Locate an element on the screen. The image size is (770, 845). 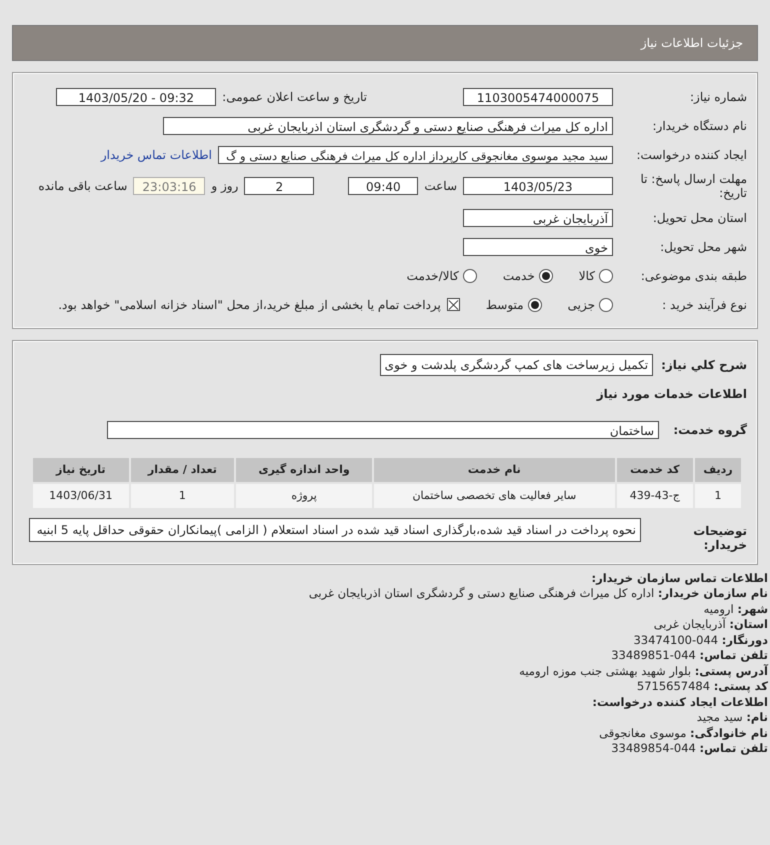
field-label: گروه خدمت: is located at coordinates (709, 429).